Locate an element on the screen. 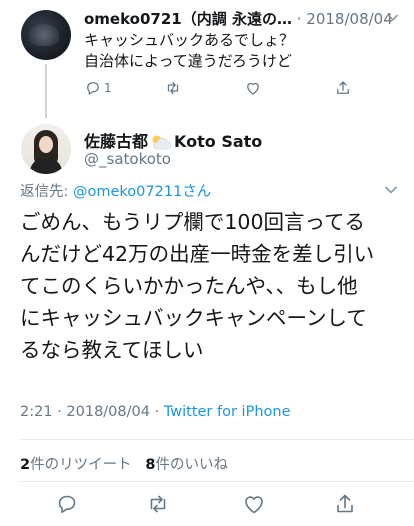  likes-stat: 8件のいいね is located at coordinates (186, 465).